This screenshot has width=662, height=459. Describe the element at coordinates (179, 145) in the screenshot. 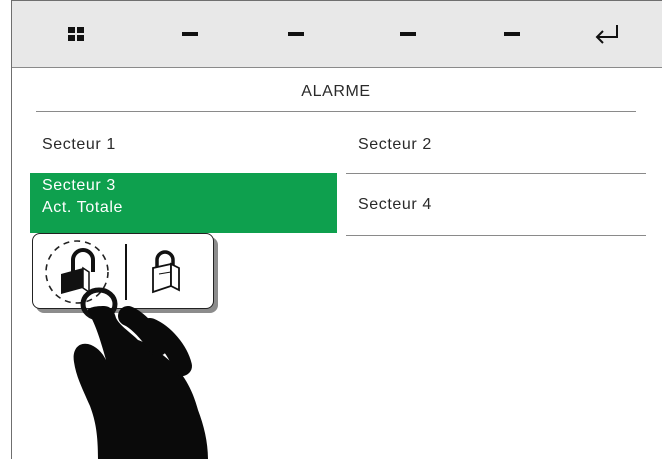

I see `sector-1-item: Secteur 1` at that location.